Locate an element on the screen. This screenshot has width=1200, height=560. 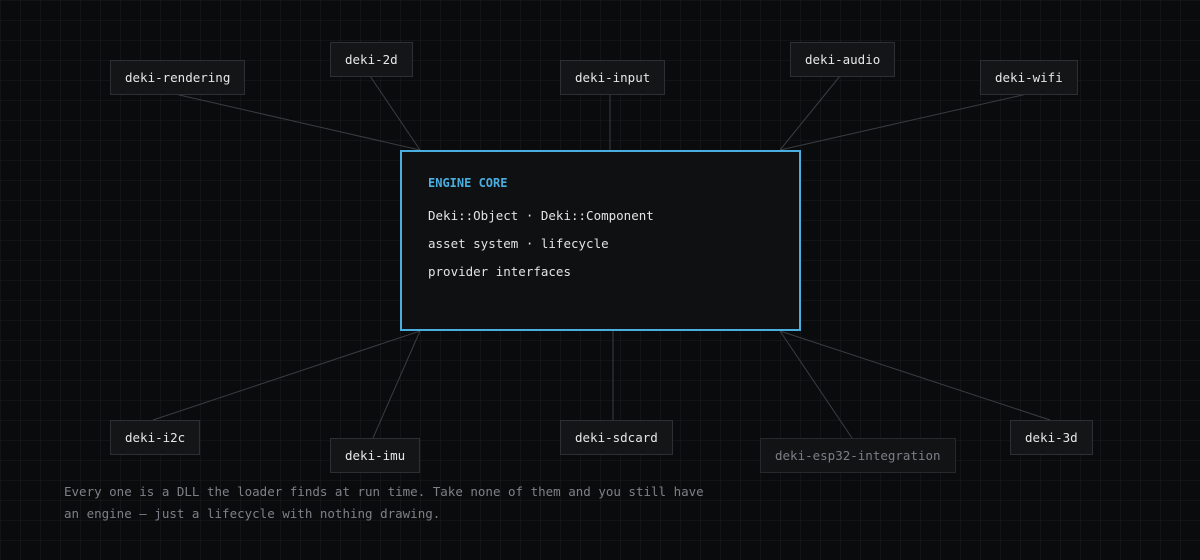
engine-core-title: ENGINE CORE is located at coordinates (468, 183).